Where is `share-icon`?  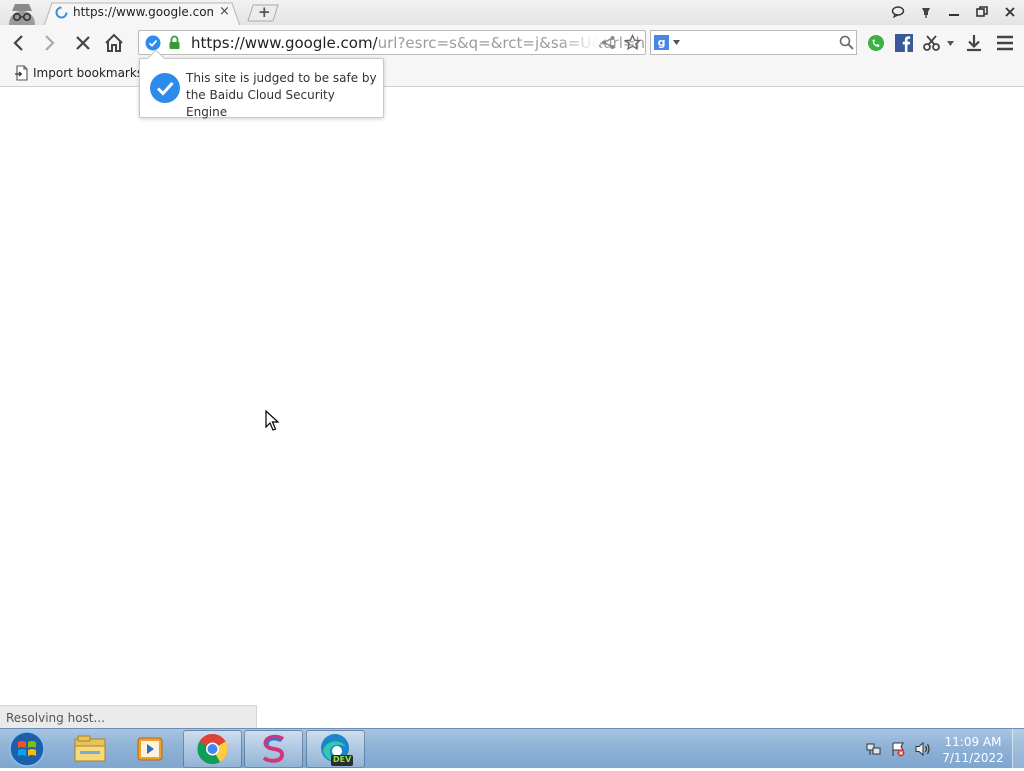
share-icon is located at coordinates (608, 42).